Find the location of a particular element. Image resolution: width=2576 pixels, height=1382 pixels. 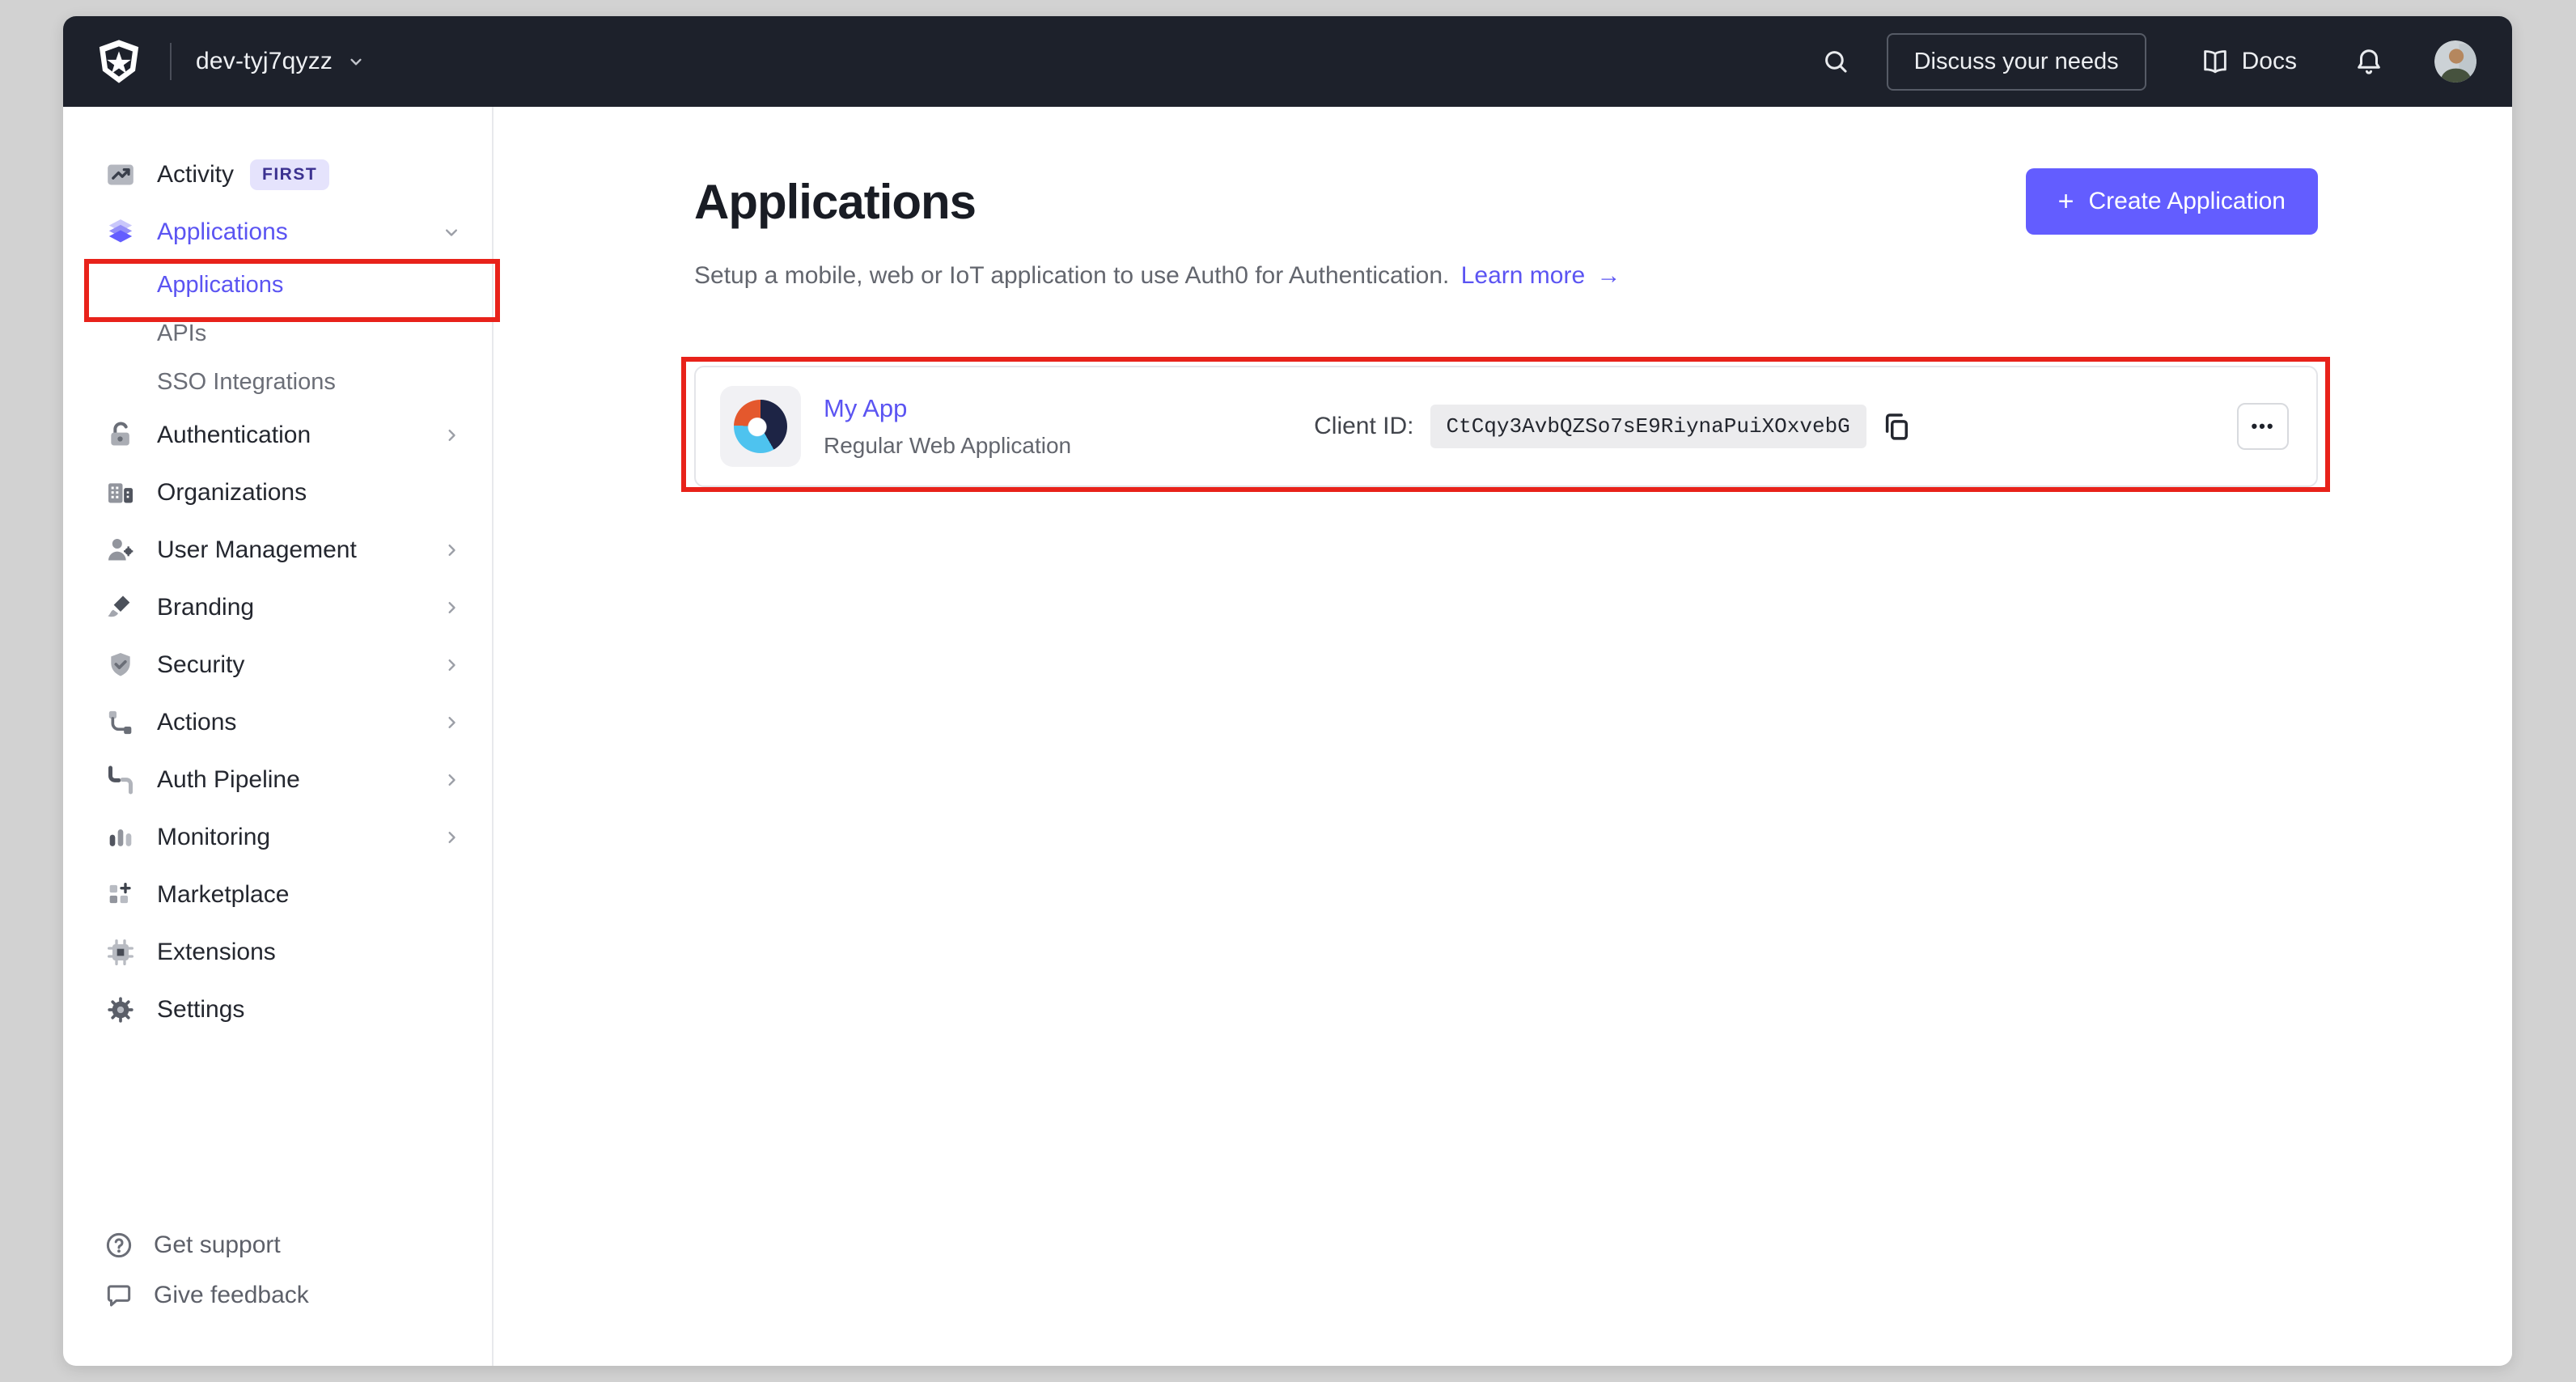

grid-plus-icon is located at coordinates (121, 895).